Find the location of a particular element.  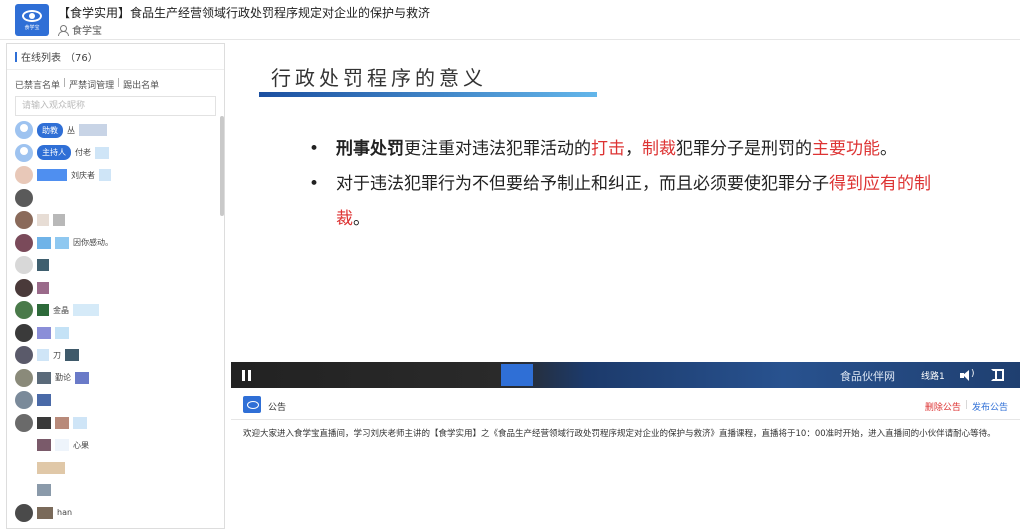

bullet-criminal-punishment: 刑事处罚更注重对违法犯罪活动的打击，制裁犯罪分子是刑罚的主要功能。 is located at coordinates (629, 149).